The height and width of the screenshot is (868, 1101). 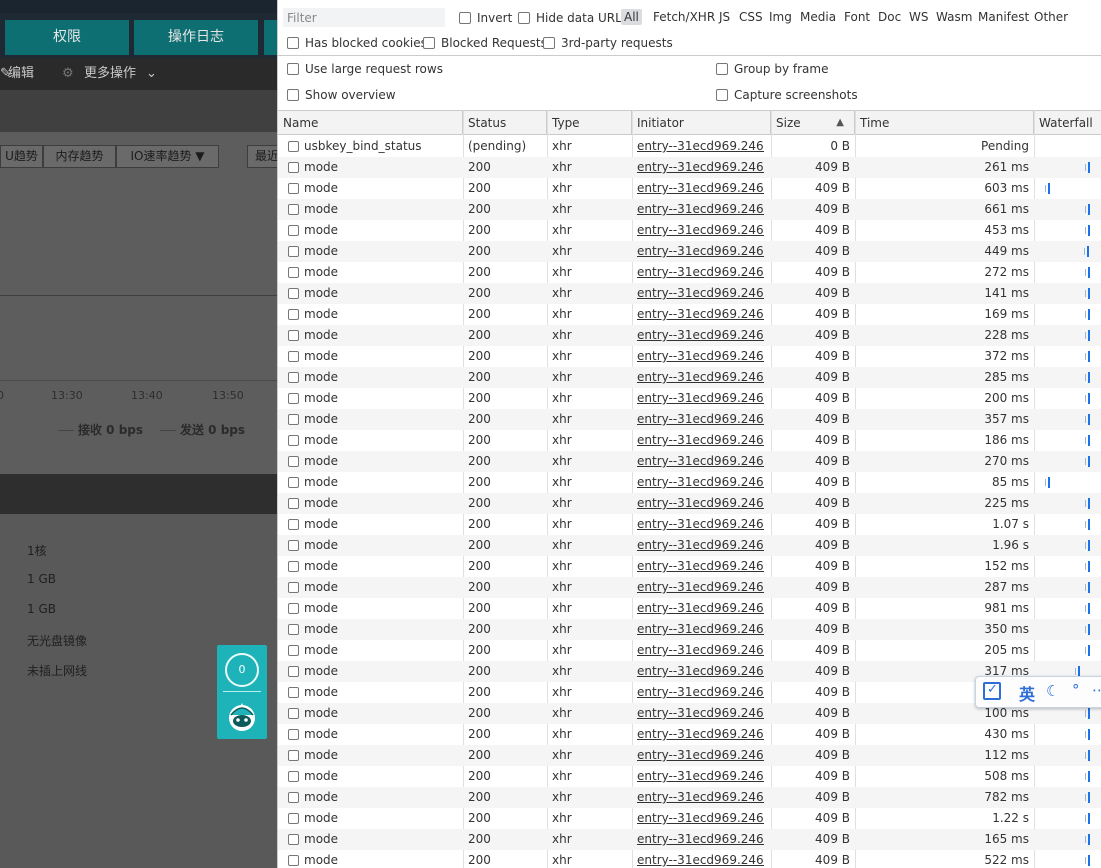 I want to click on type-filter-img: Img, so click(x=780, y=17).